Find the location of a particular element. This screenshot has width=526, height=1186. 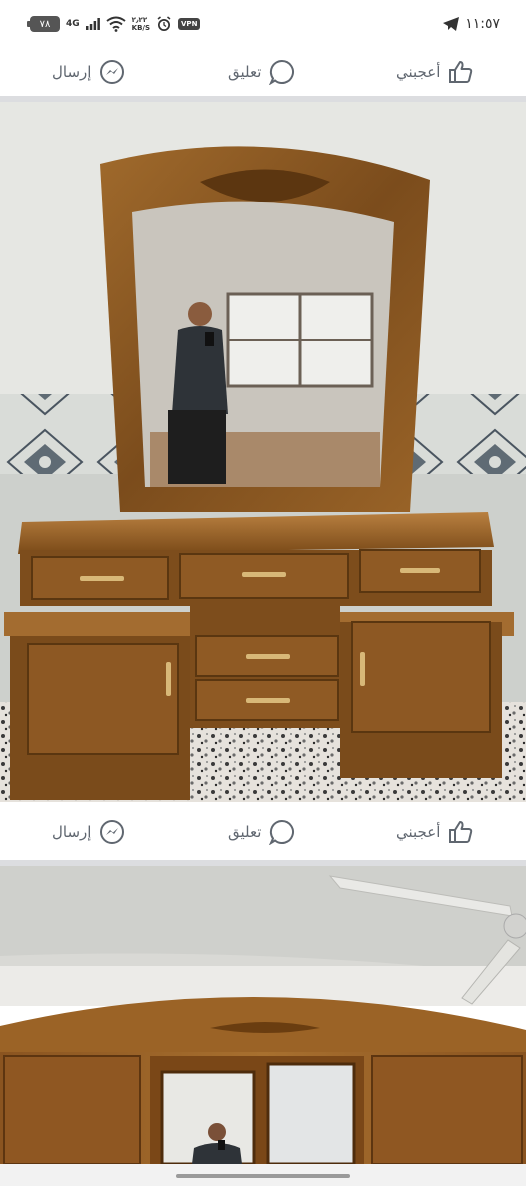

status-time-group: ١١:٥٧ is located at coordinates (471, 24).